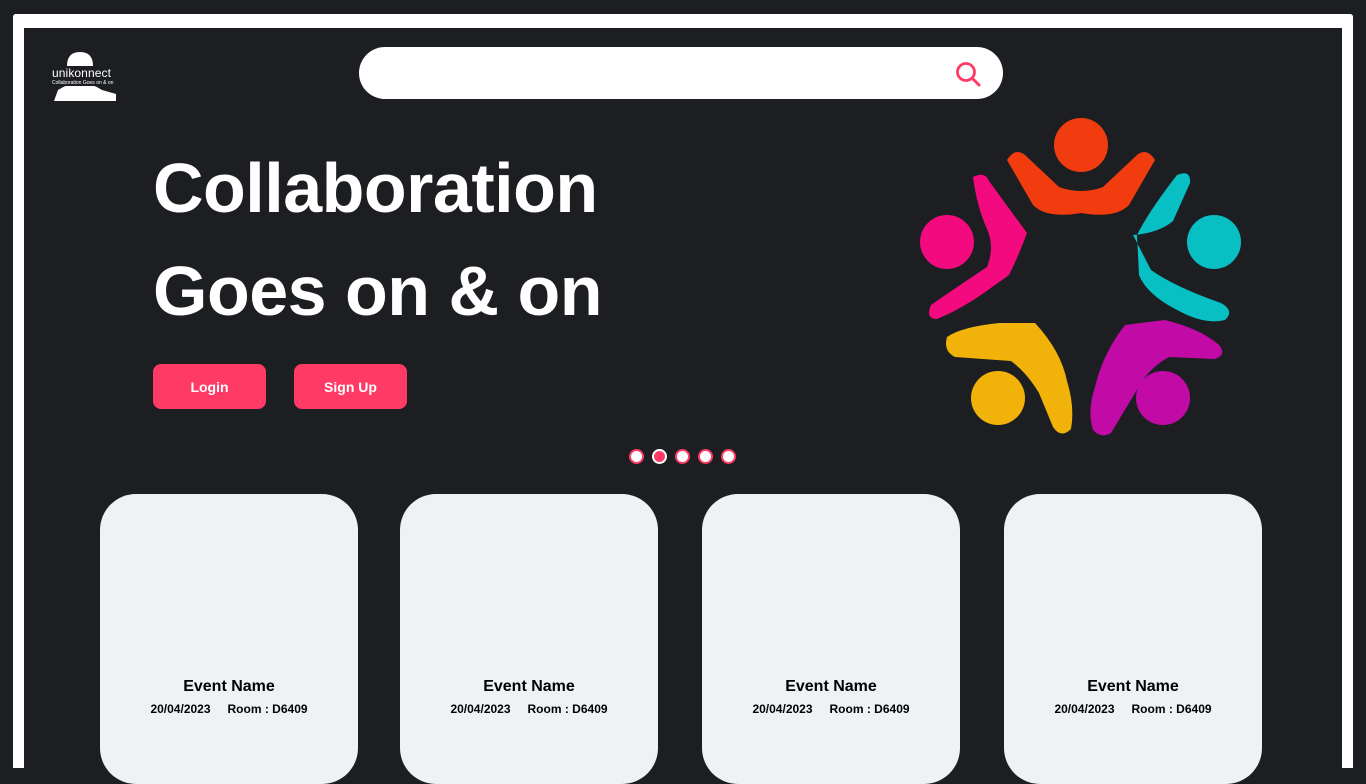 The height and width of the screenshot is (784, 1366). I want to click on window-frame-top, so click(683, 21).